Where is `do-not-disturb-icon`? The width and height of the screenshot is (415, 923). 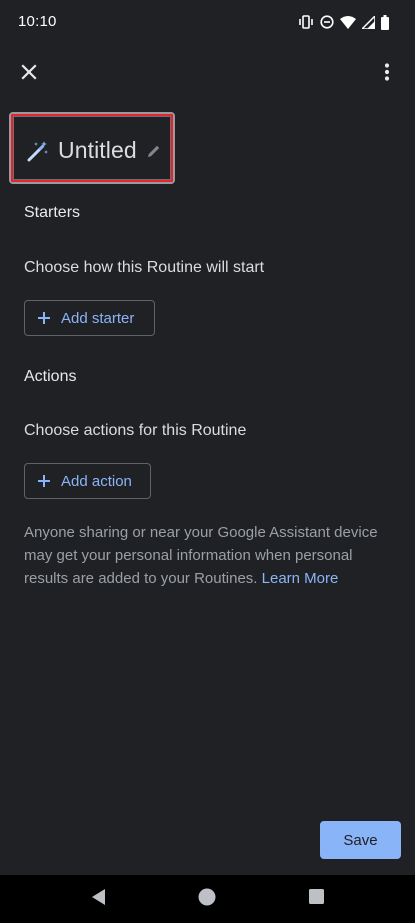
do-not-disturb-icon is located at coordinates (327, 22).